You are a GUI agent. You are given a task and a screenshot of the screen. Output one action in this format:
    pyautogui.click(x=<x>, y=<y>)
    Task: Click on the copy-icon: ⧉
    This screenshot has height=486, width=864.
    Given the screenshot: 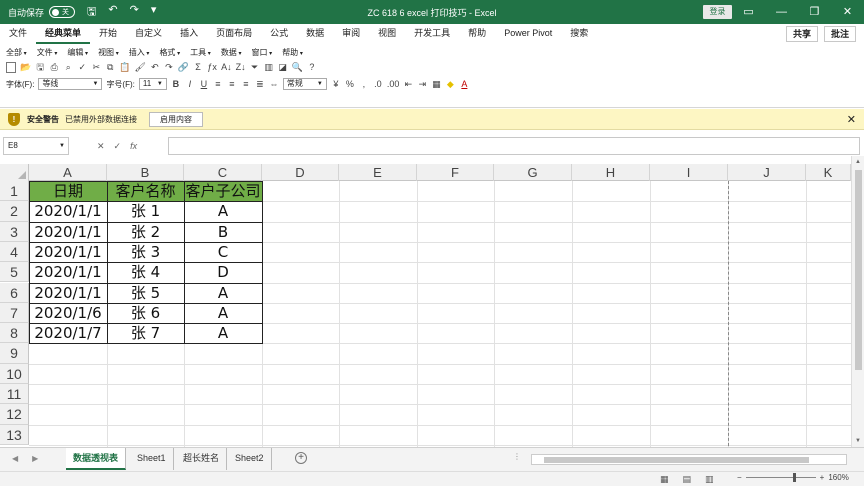 What is the action you would take?
    pyautogui.click(x=110, y=67)
    